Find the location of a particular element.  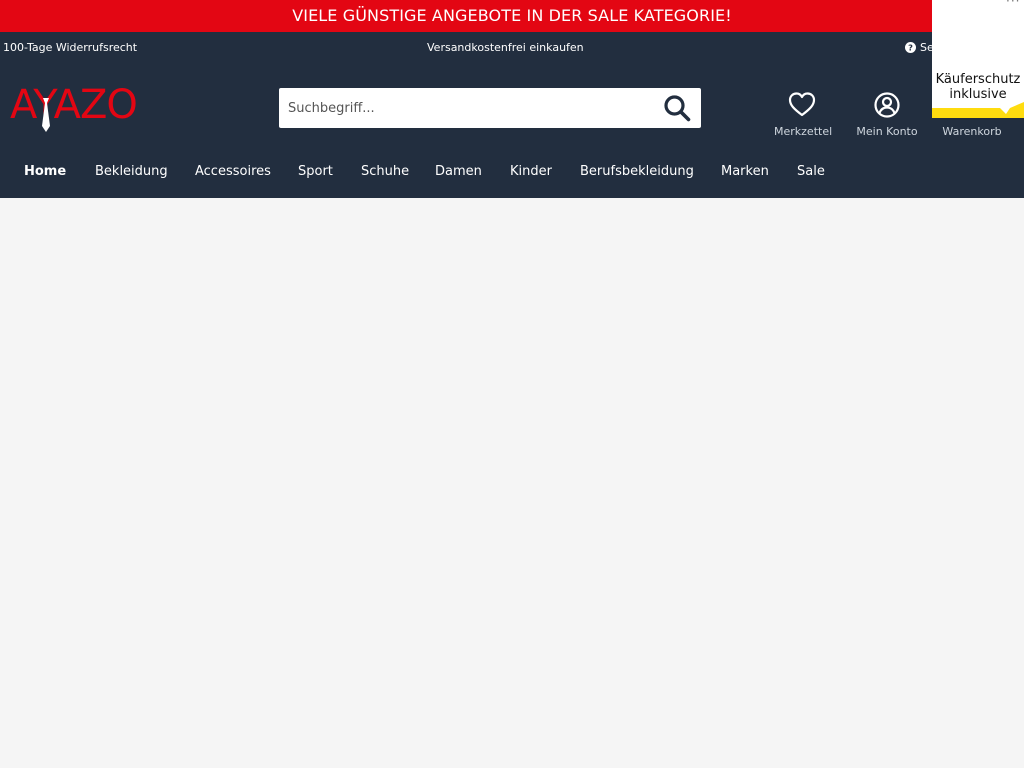

buyer-protection-text: Käuferschutz inklusive is located at coordinates (978, 87).